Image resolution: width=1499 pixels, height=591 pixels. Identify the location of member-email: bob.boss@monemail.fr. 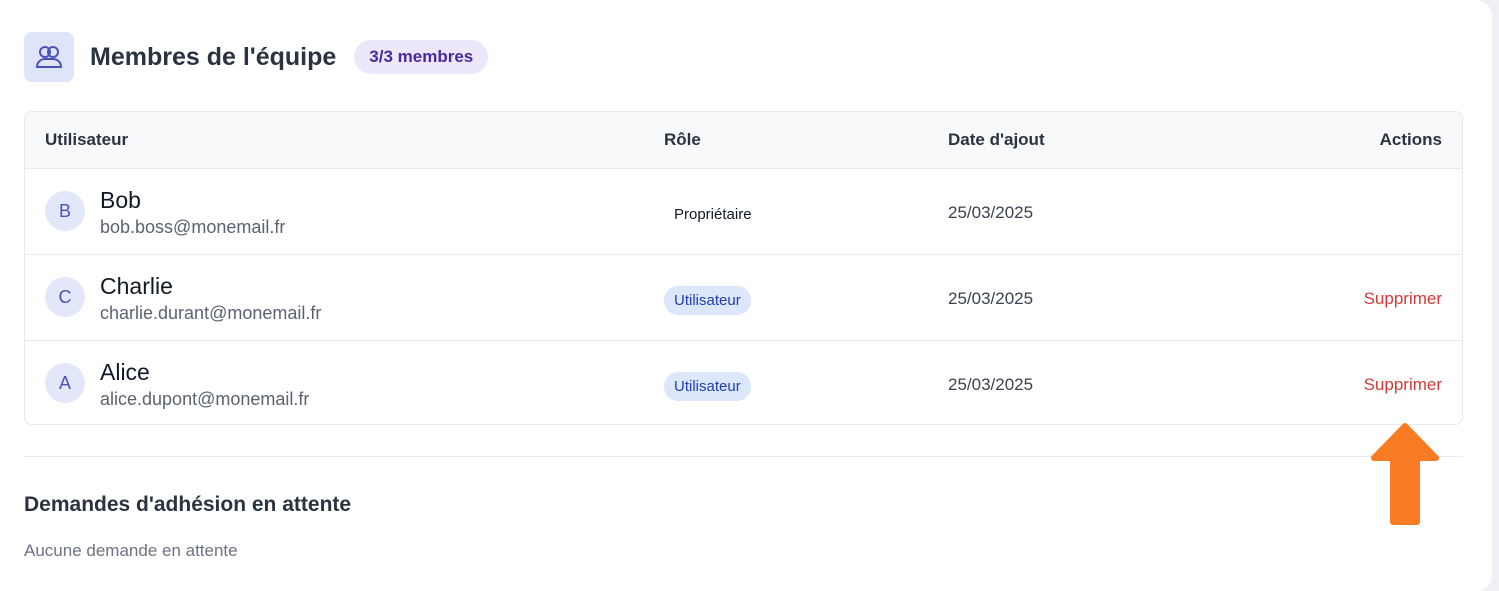
(193, 227).